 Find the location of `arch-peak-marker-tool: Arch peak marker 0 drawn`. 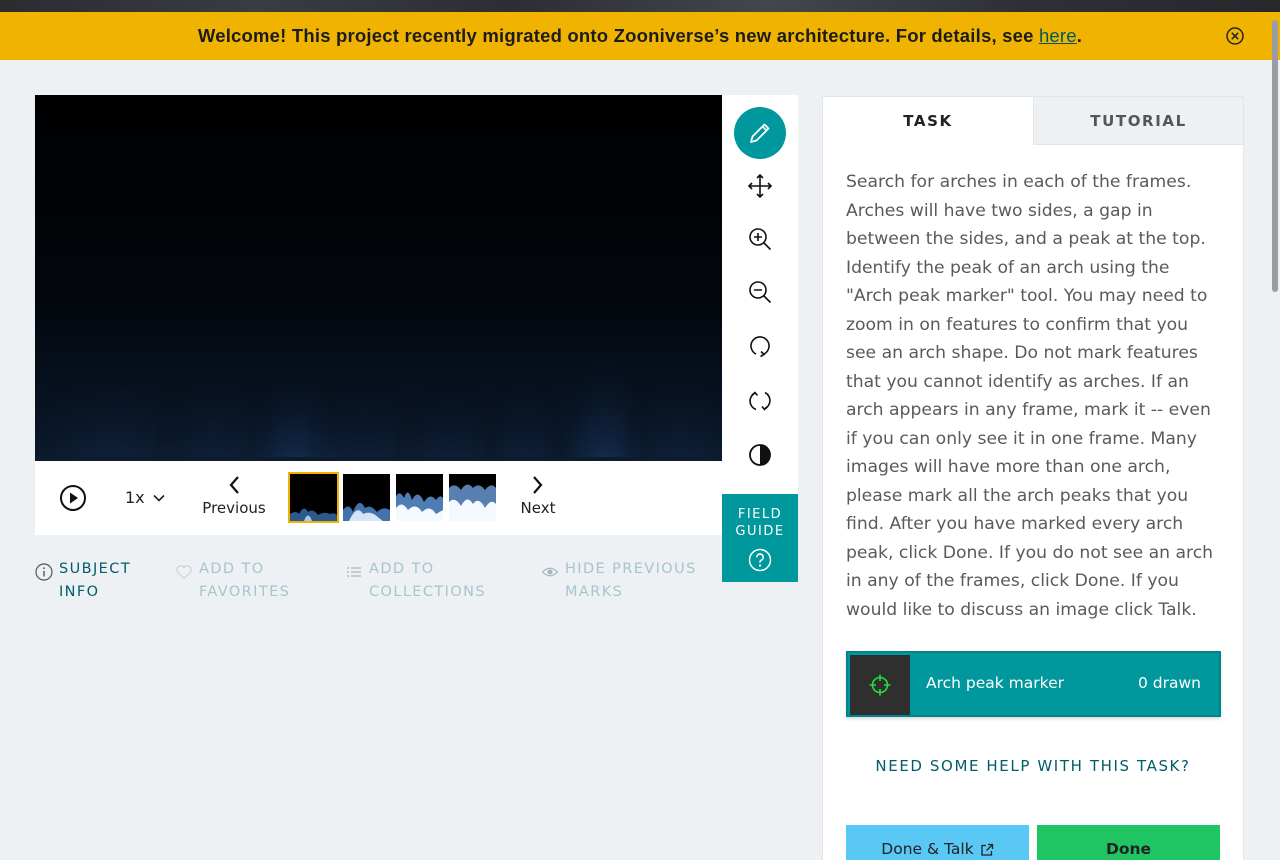

arch-peak-marker-tool: Arch peak marker 0 drawn is located at coordinates (1033, 684).